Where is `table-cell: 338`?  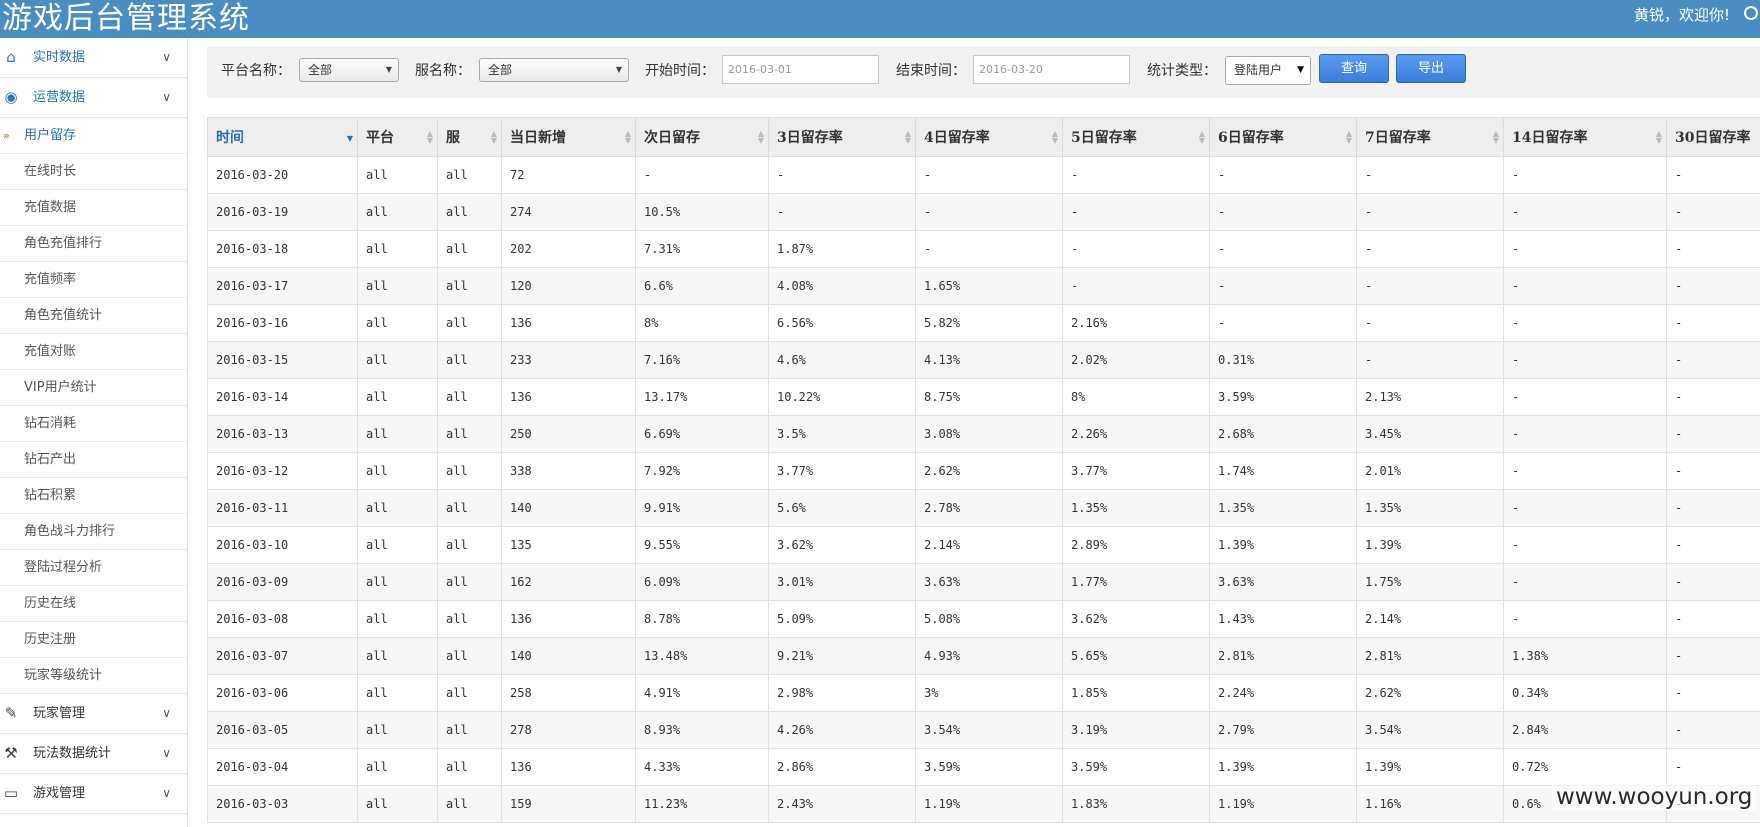
table-cell: 338 is located at coordinates (568, 471).